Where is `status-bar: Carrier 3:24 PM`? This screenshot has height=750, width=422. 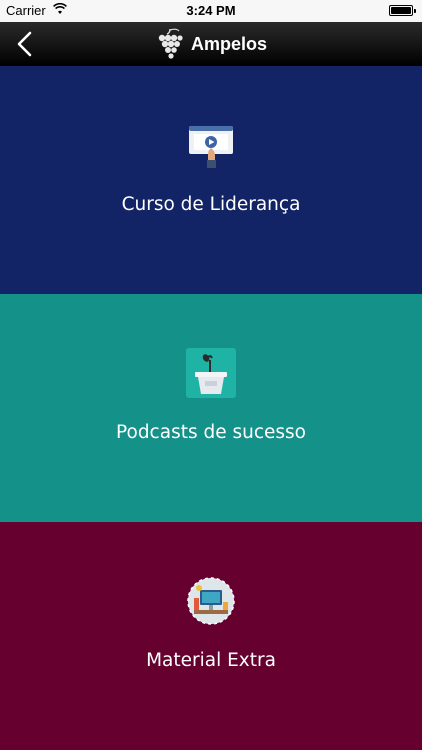
status-bar: Carrier 3:24 PM is located at coordinates (211, 11).